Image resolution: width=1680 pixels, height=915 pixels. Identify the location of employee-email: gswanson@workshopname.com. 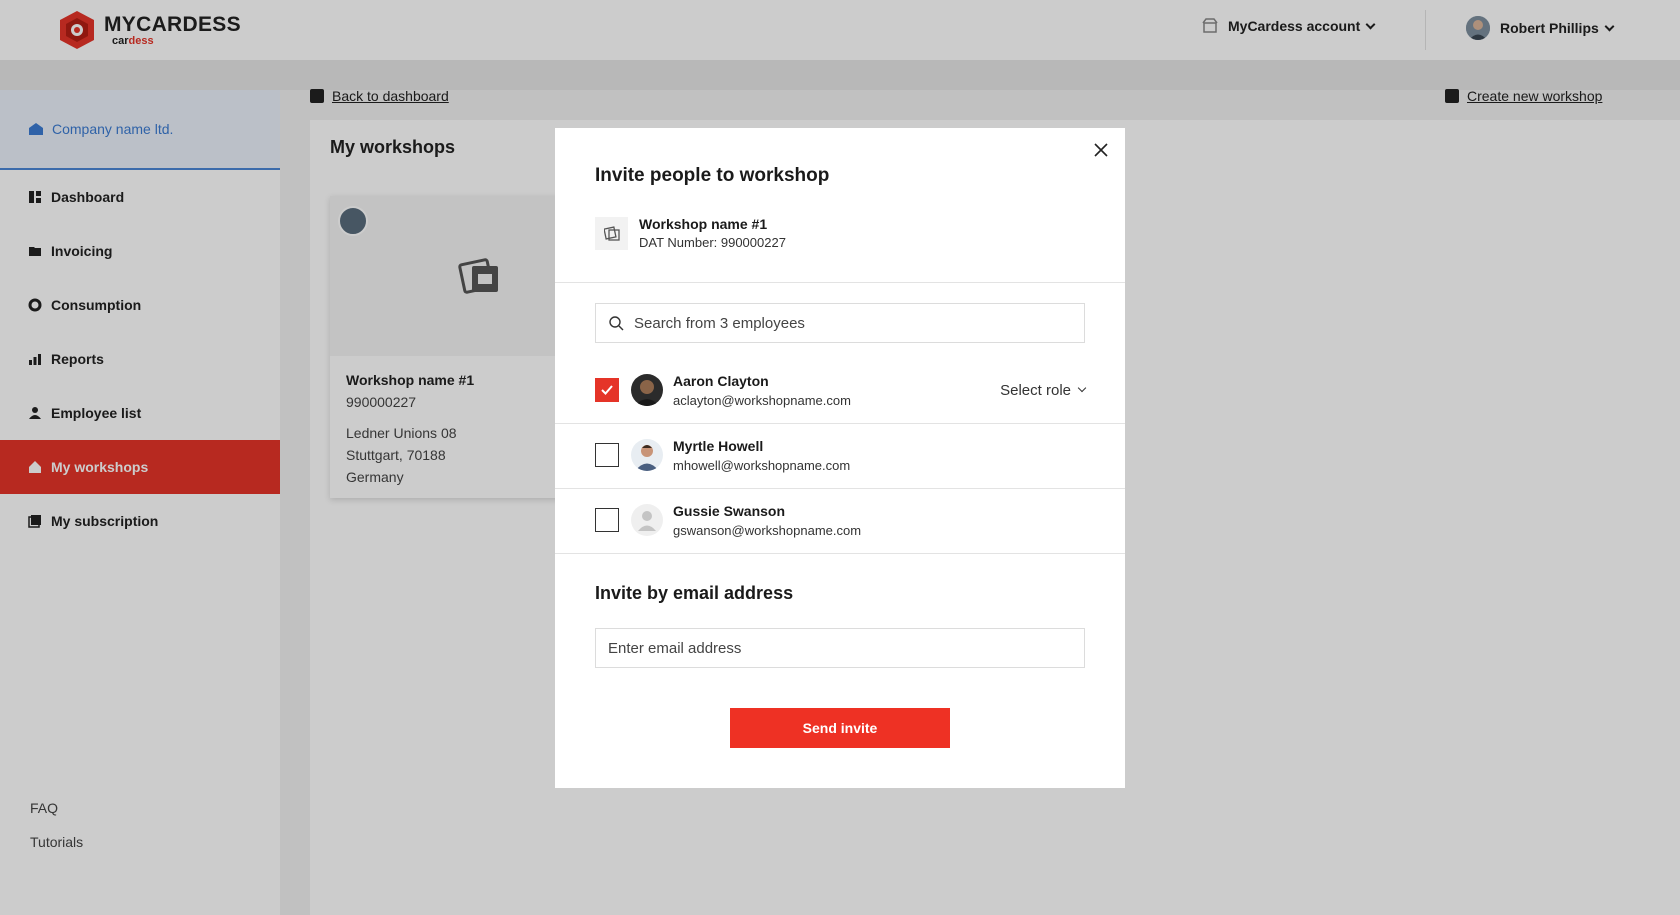
(767, 530).